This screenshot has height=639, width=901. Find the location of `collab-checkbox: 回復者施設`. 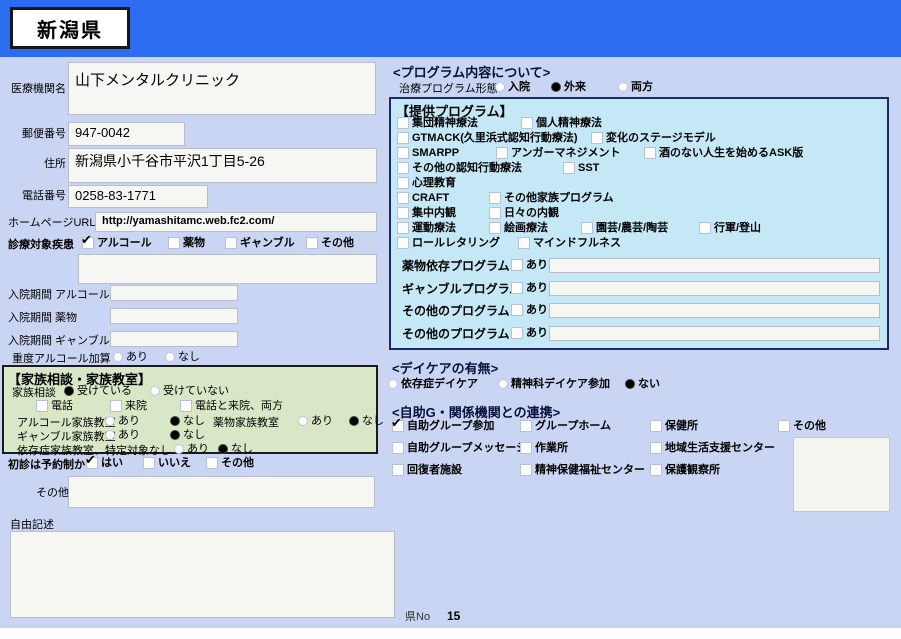

collab-checkbox: 回復者施設 is located at coordinates (427, 470).